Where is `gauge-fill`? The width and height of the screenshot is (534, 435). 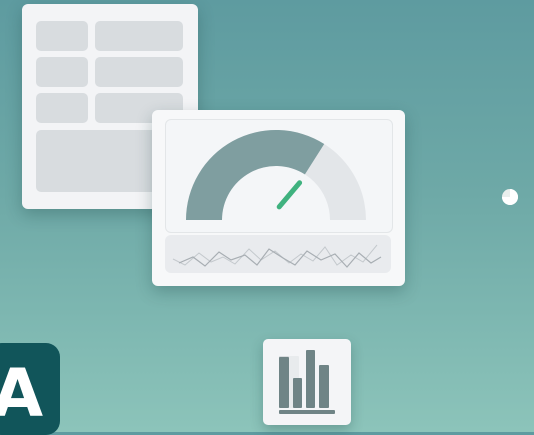 gauge-fill is located at coordinates (255, 175).